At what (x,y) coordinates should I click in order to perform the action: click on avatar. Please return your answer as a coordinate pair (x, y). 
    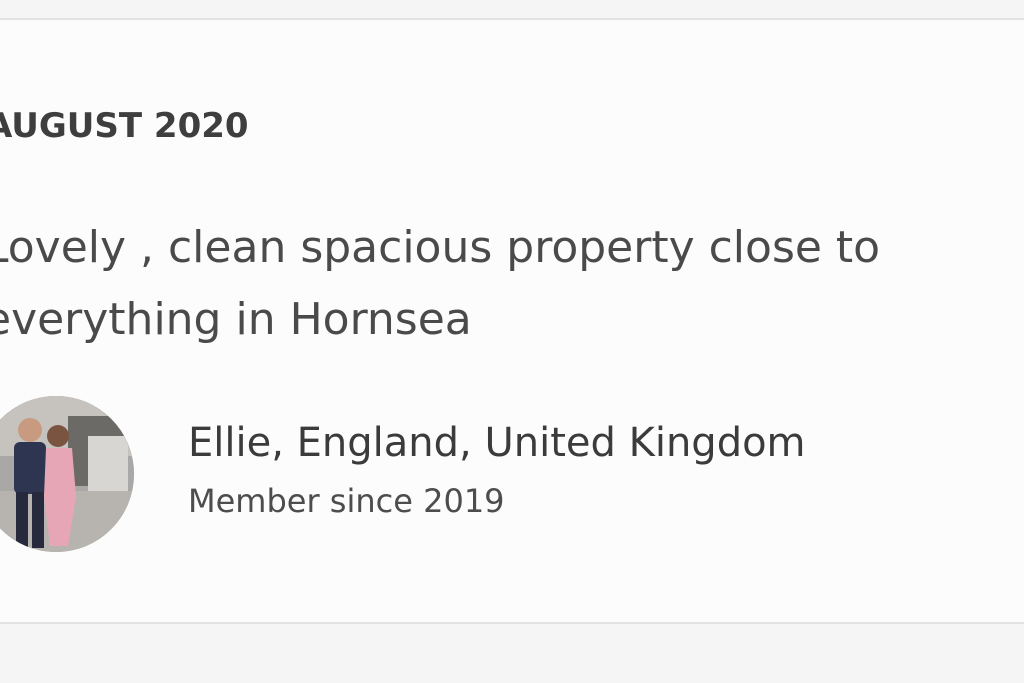
    Looking at the image, I should click on (67, 474).